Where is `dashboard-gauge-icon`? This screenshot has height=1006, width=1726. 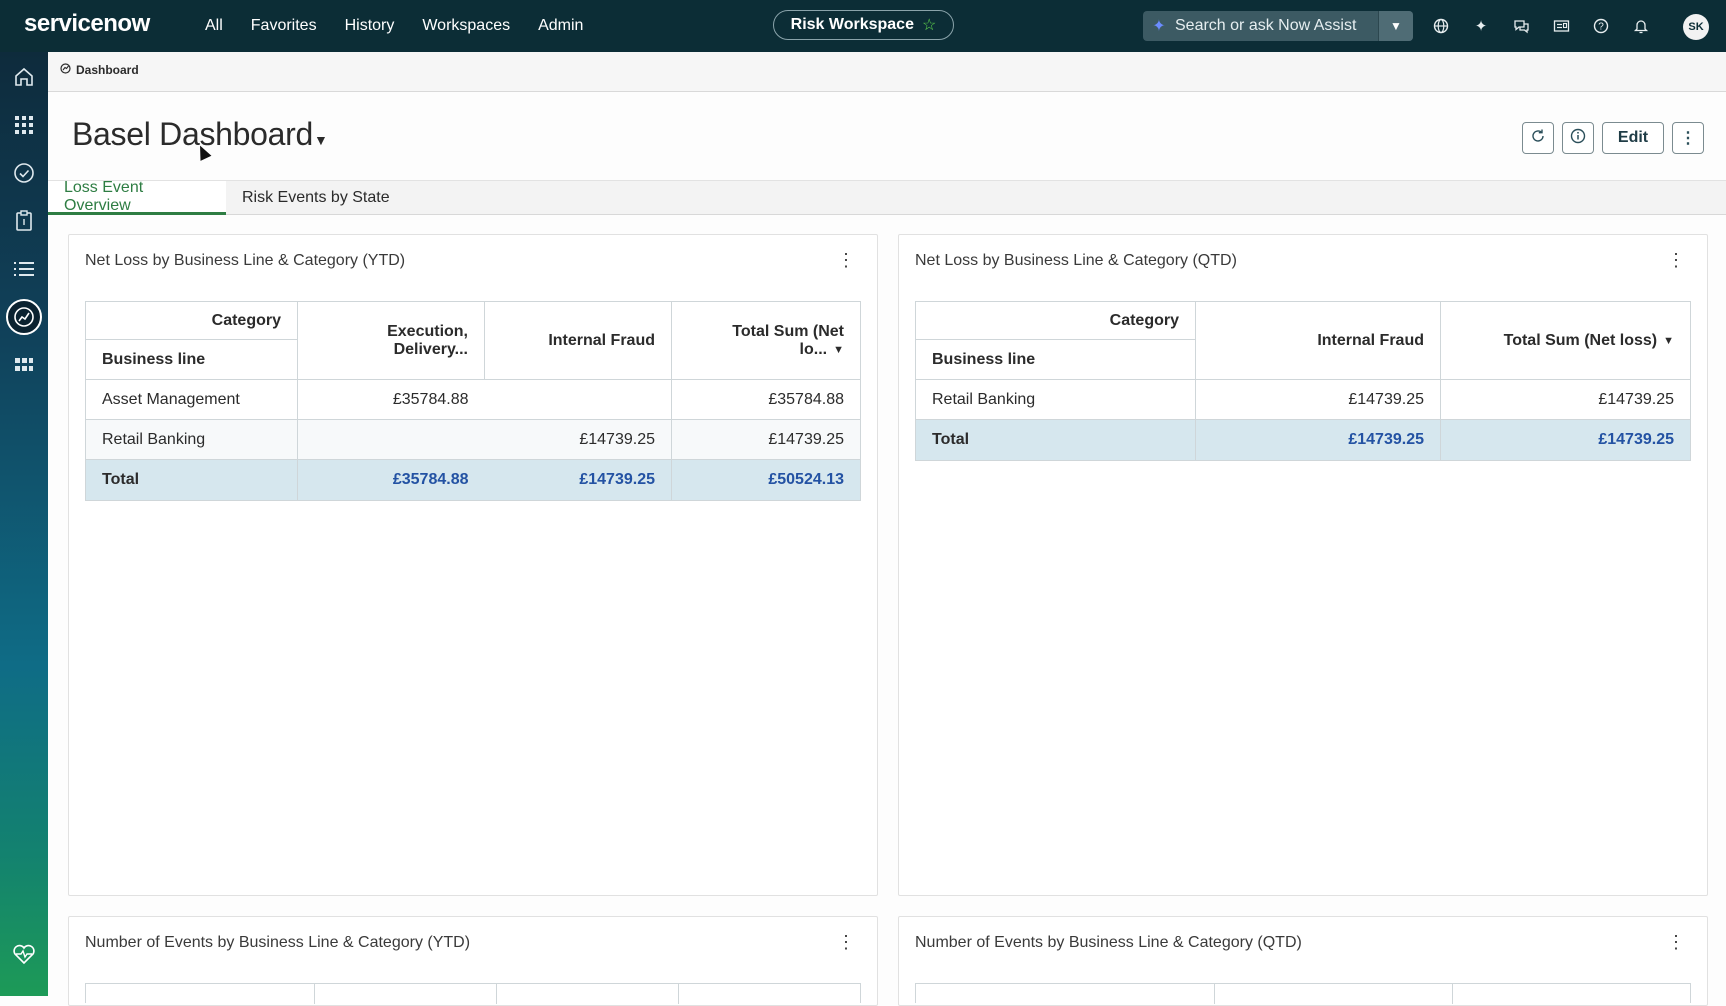
dashboard-gauge-icon is located at coordinates (24, 317).